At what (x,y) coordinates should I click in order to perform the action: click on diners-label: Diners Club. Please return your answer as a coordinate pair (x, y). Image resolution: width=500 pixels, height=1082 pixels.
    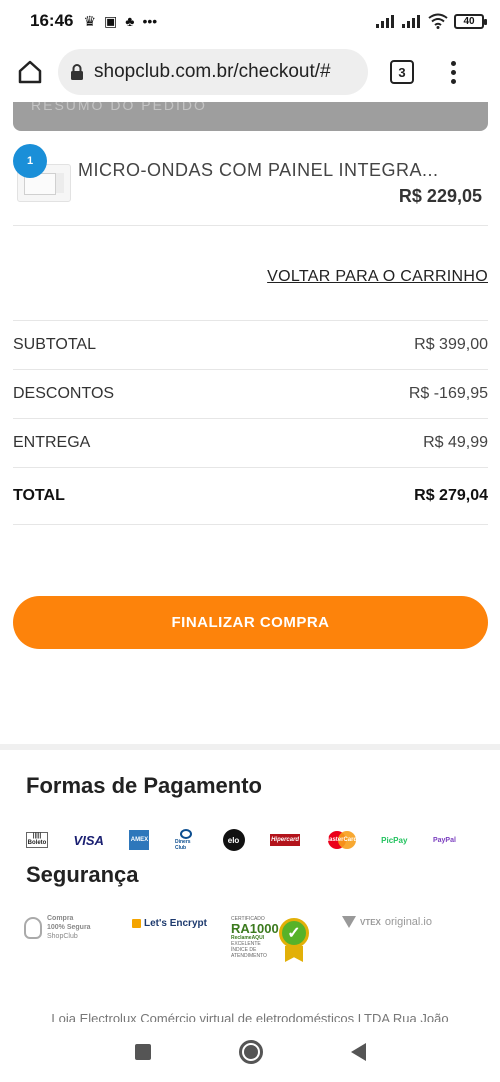
    Looking at the image, I should click on (182, 845).